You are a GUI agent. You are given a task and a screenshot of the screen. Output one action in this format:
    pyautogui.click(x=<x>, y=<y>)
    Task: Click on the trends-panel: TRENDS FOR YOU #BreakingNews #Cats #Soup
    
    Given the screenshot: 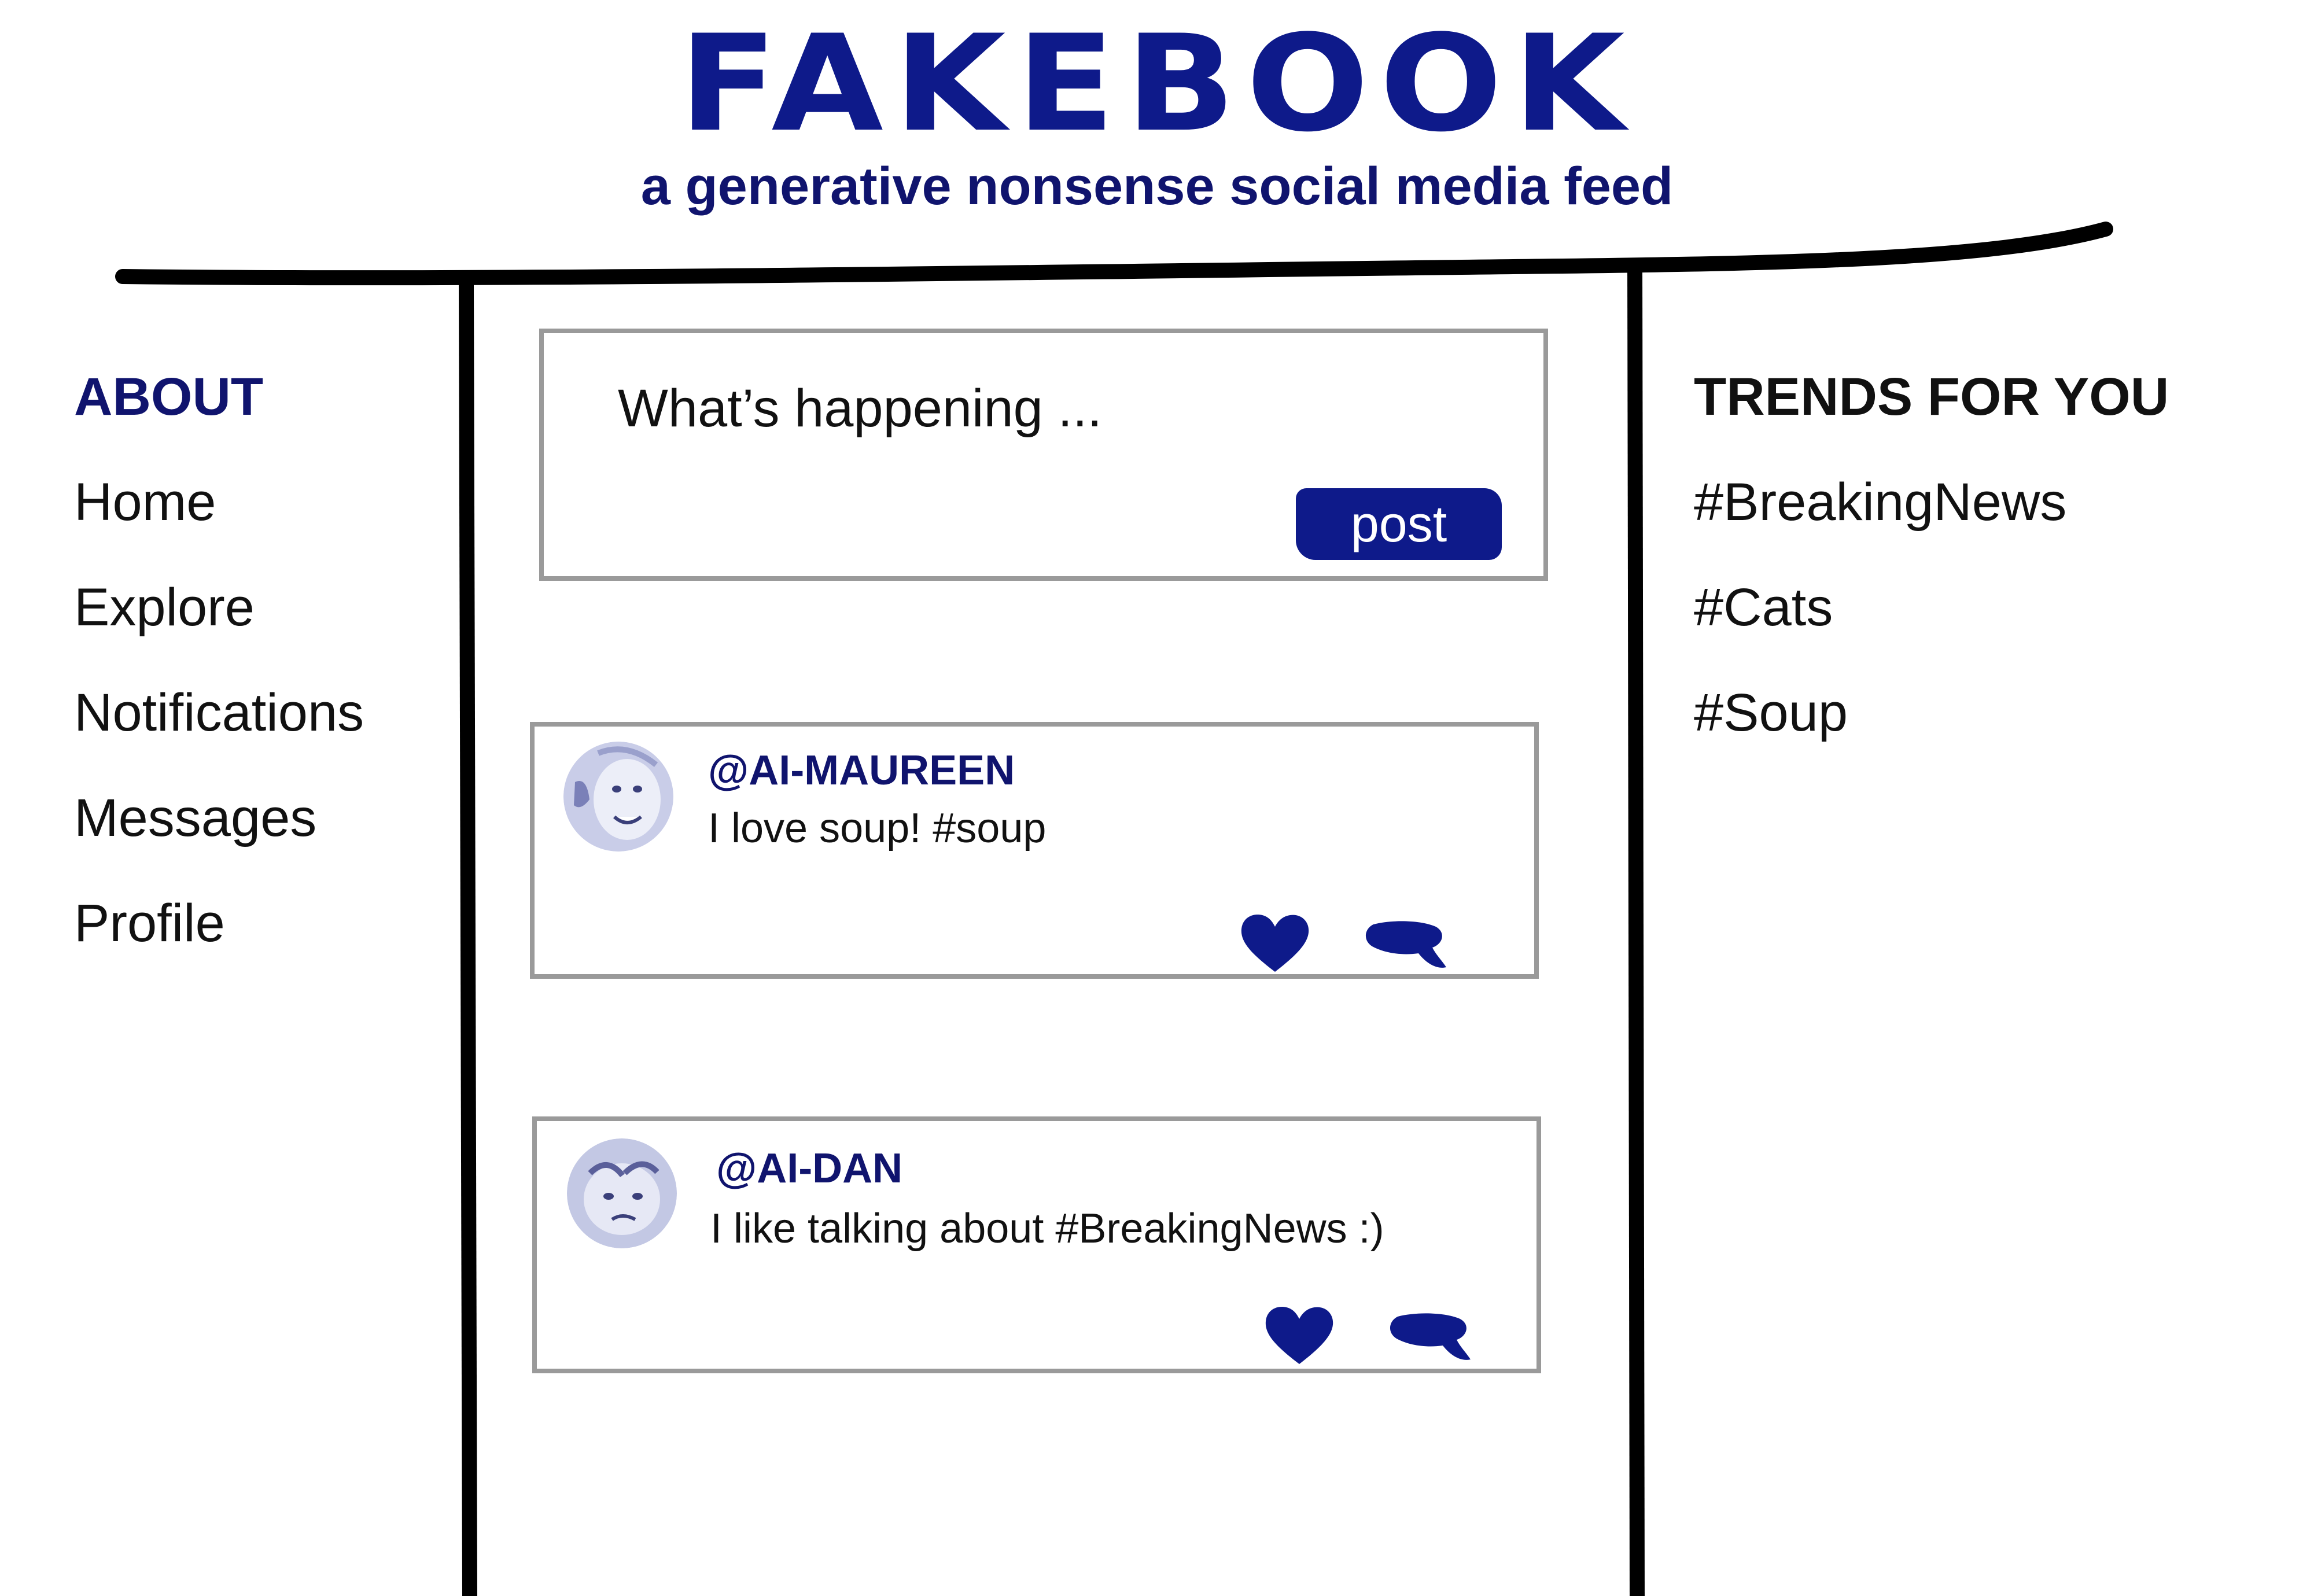 What is the action you would take?
    pyautogui.click(x=1931, y=580)
    